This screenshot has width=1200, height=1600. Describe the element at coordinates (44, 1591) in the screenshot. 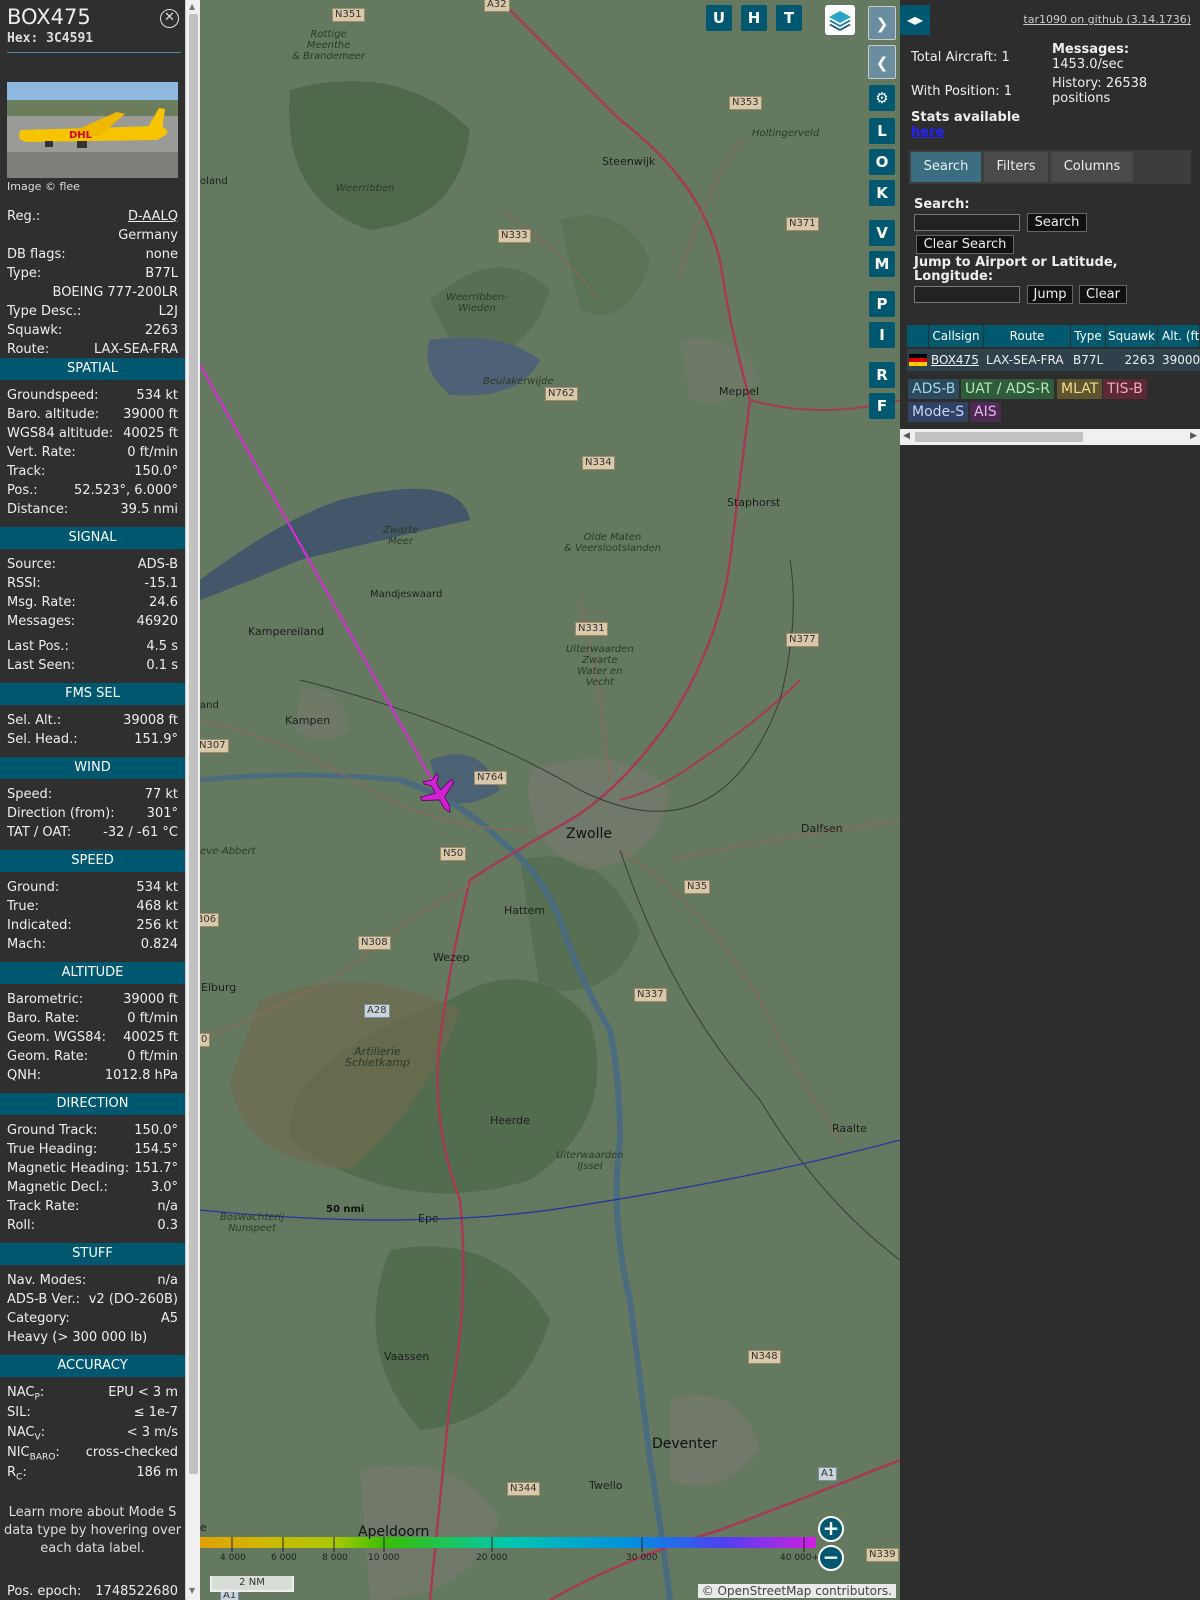

I see `info-label: Pos. epoch:` at that location.